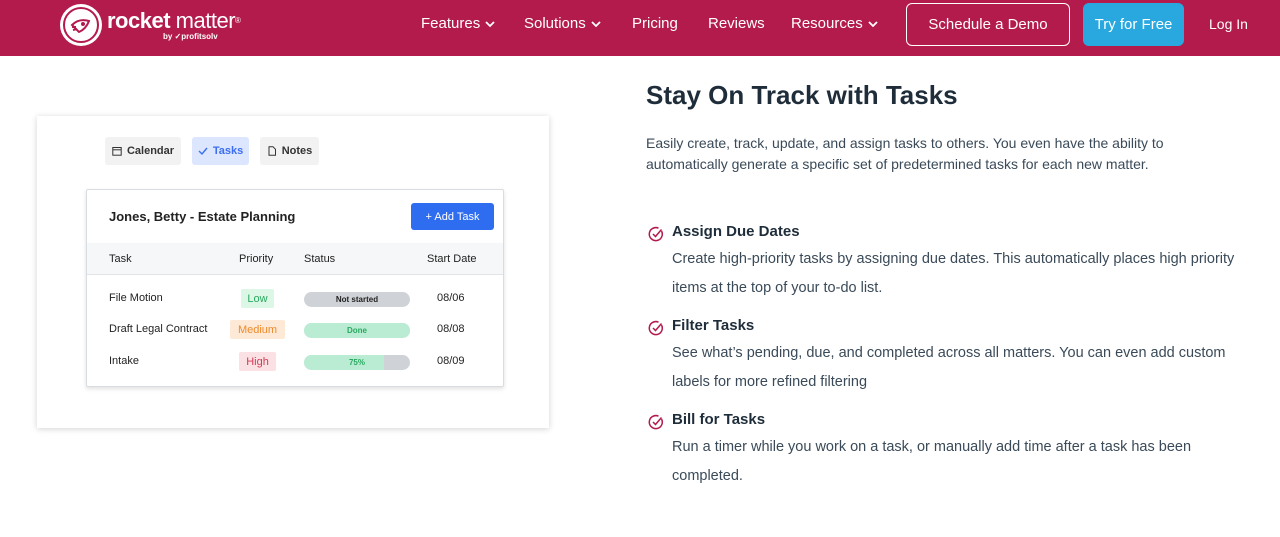 This screenshot has height=537, width=1280. I want to click on nav-pricing: Pricing, so click(655, 24).